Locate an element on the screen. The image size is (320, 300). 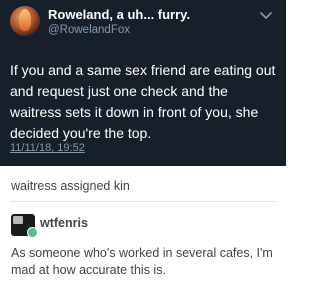
post-caption: waitress assigned kin is located at coordinates (70, 186).